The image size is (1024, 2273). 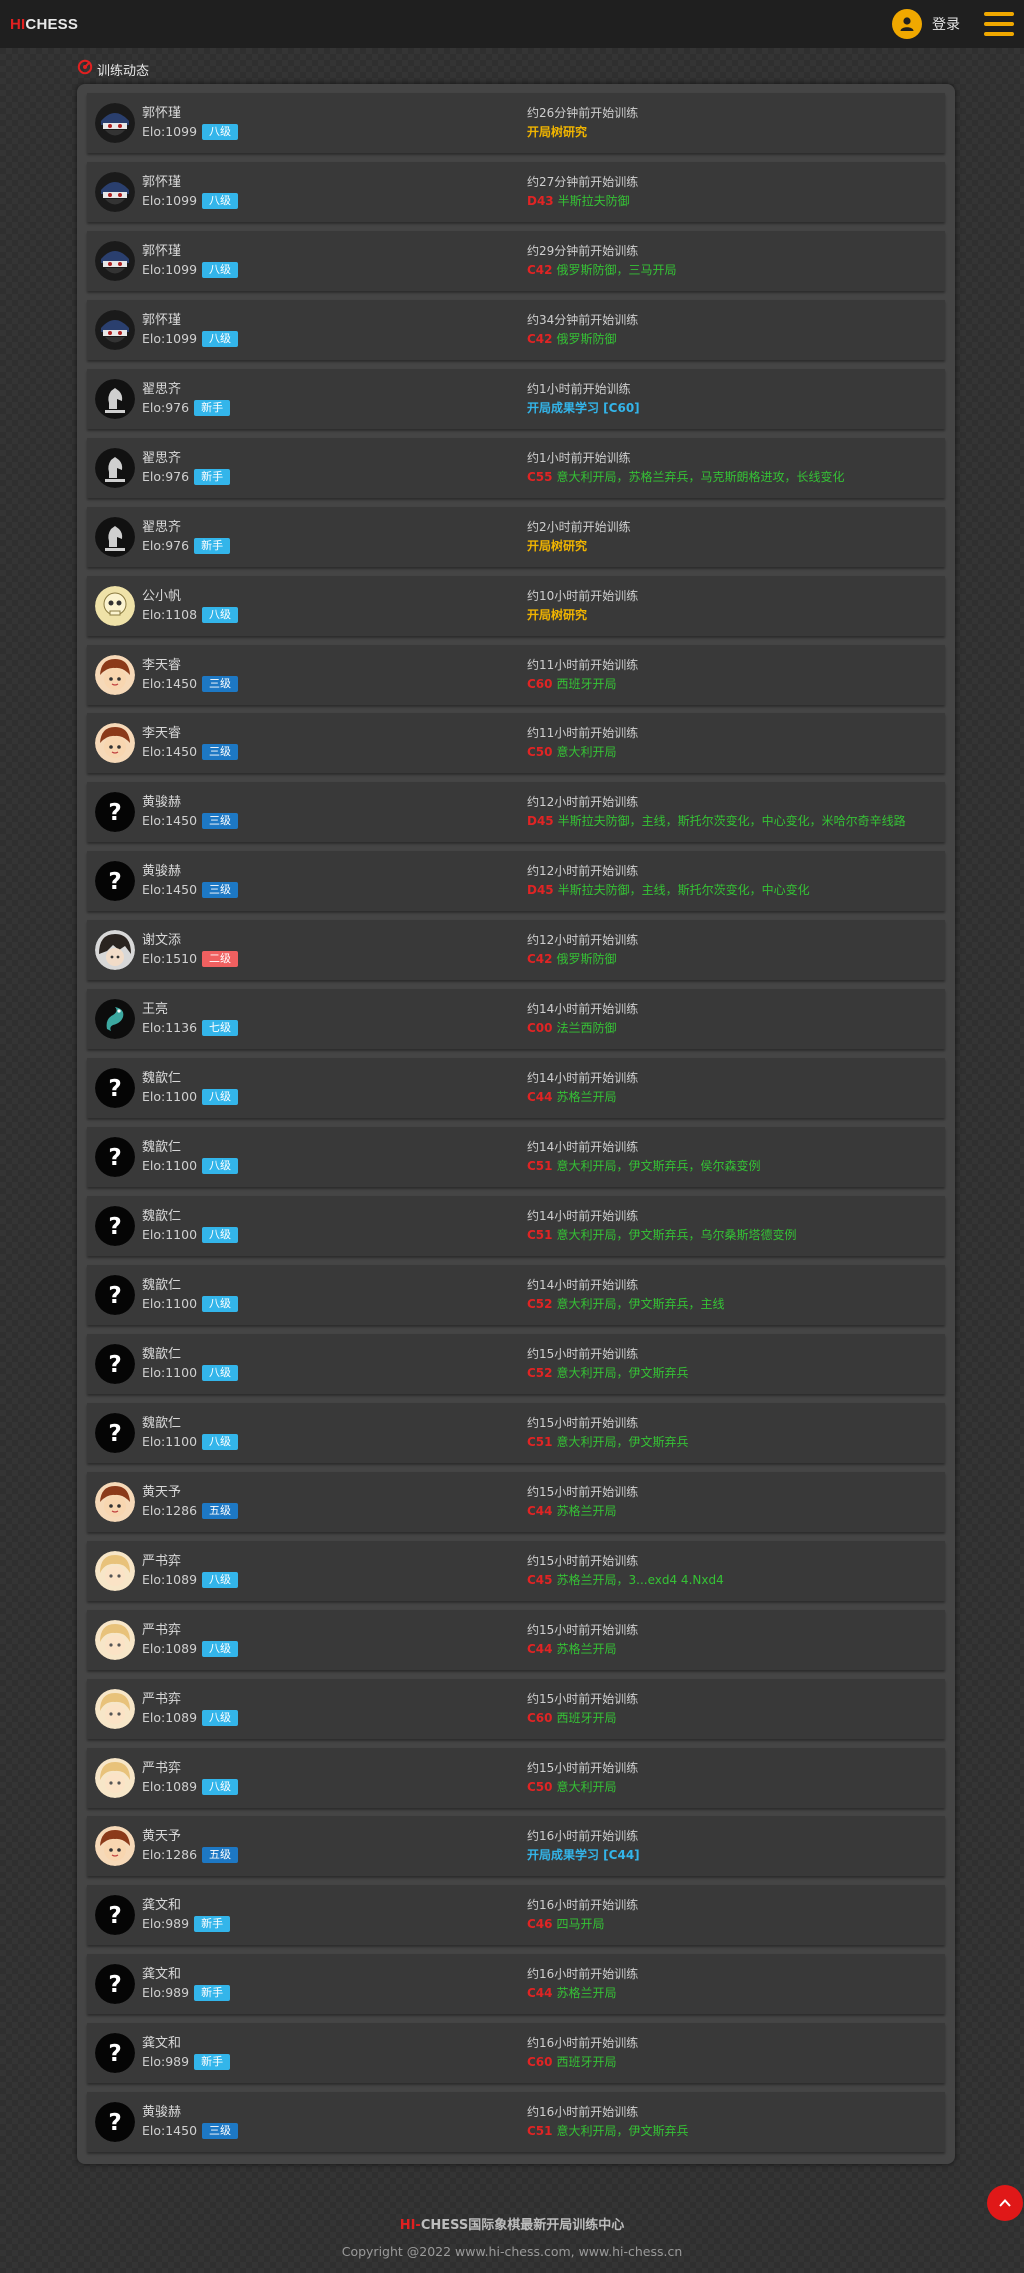 What do you see at coordinates (332, 941) in the screenshot?
I see `player-name: 谢文添` at bounding box center [332, 941].